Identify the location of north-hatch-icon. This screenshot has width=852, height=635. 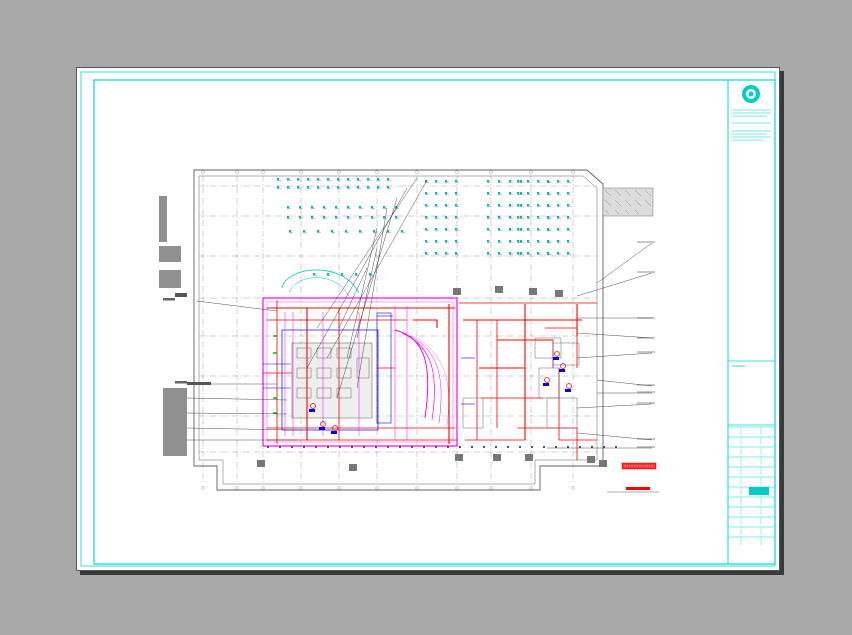
(628, 202).